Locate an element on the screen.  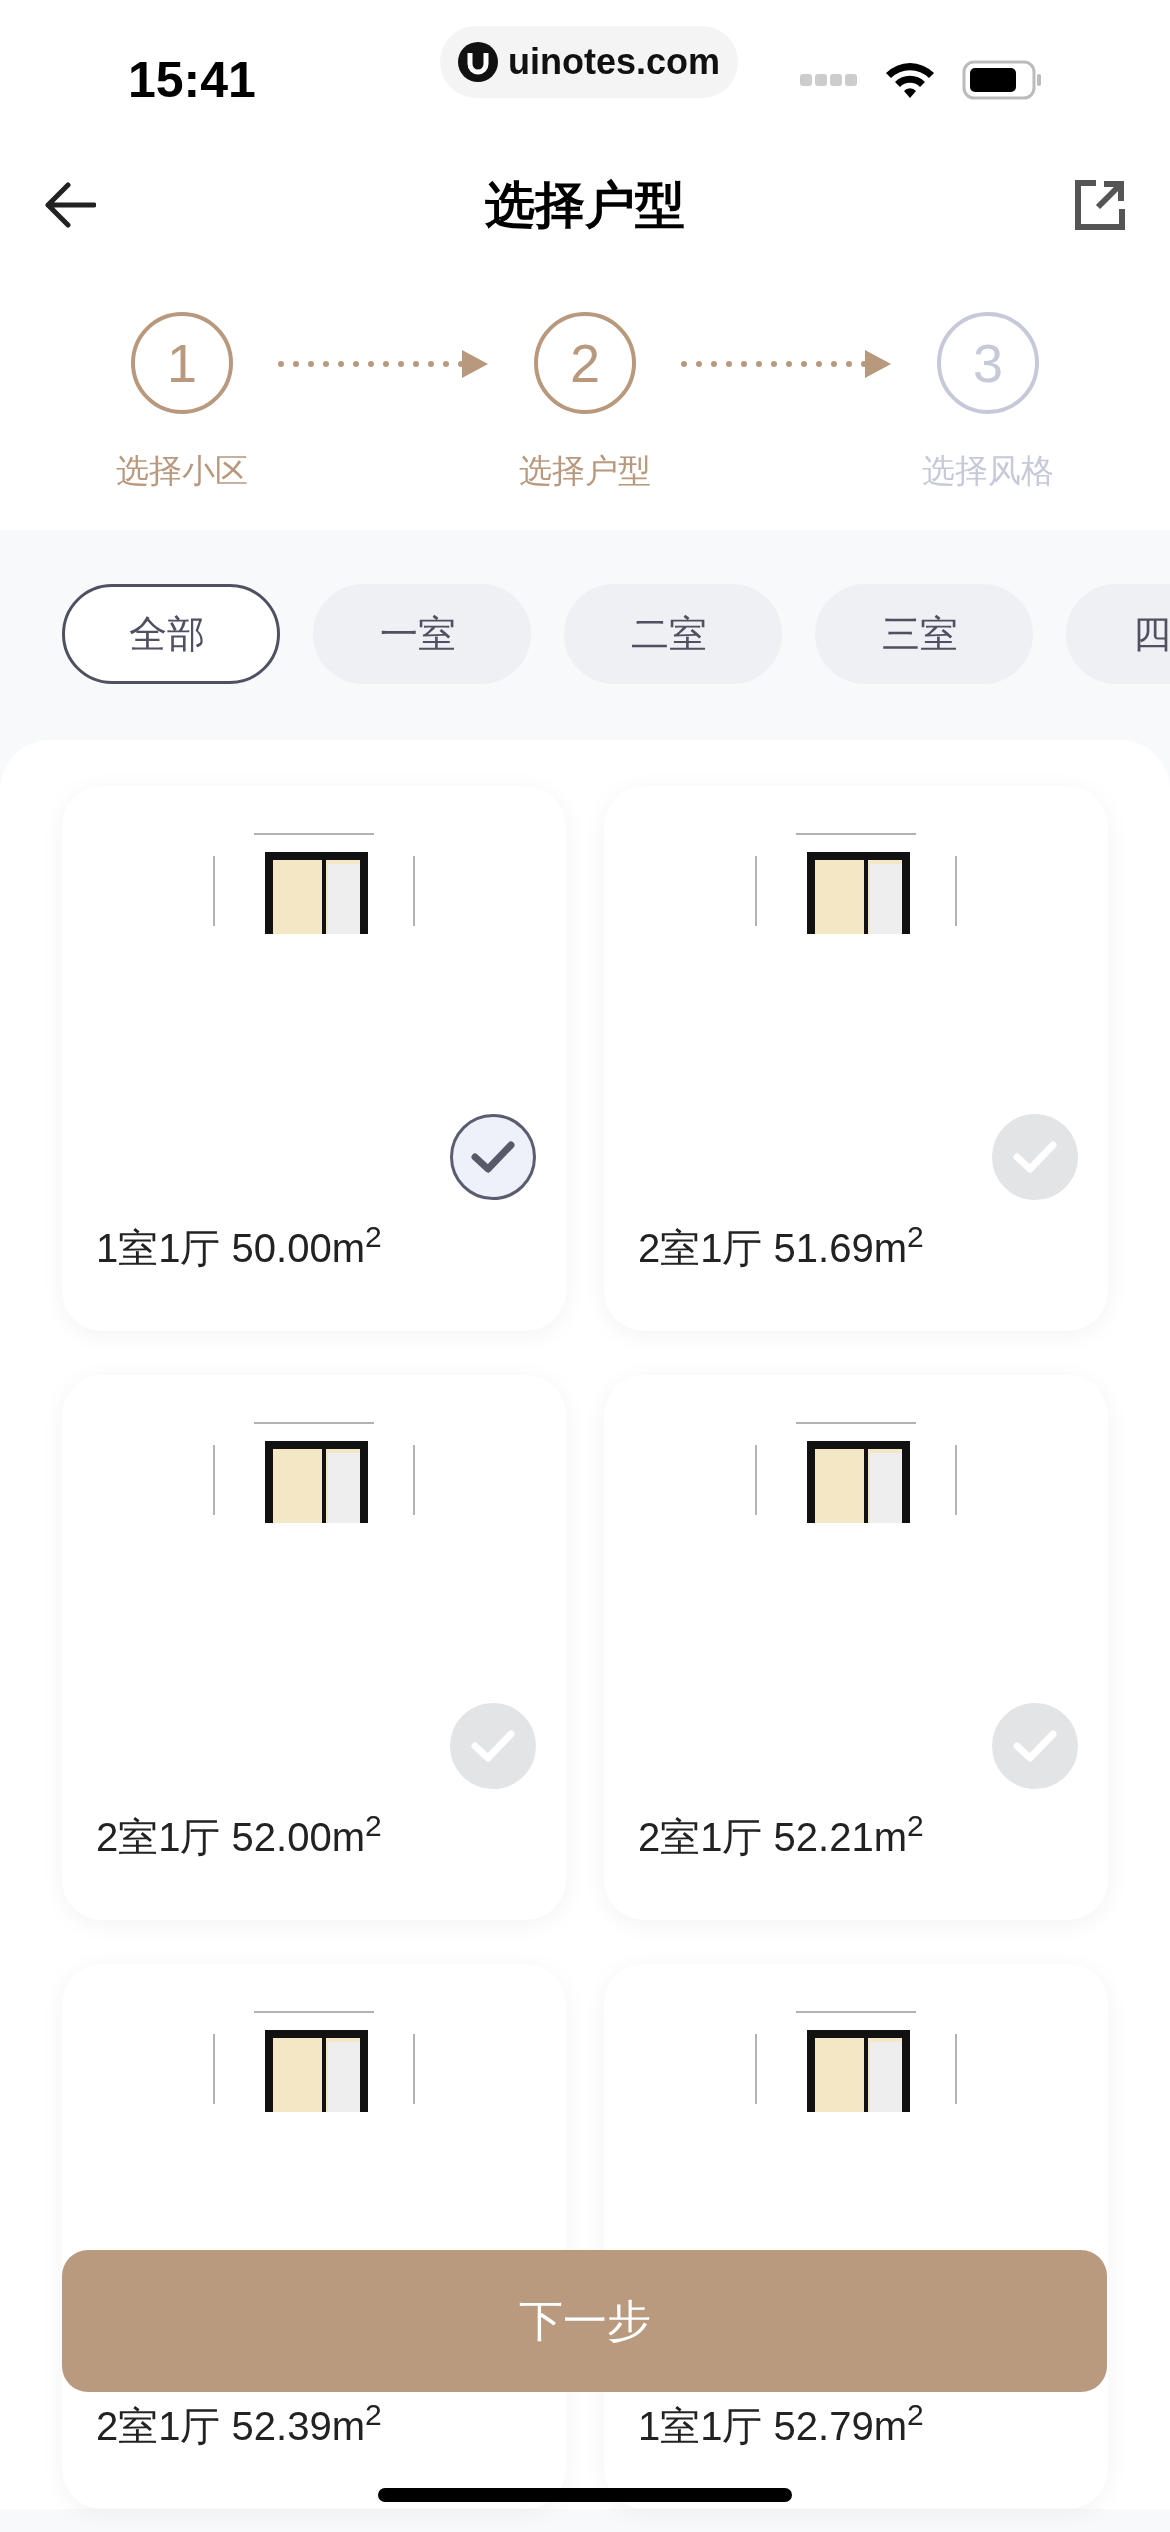
wifi-icon is located at coordinates (910, 80).